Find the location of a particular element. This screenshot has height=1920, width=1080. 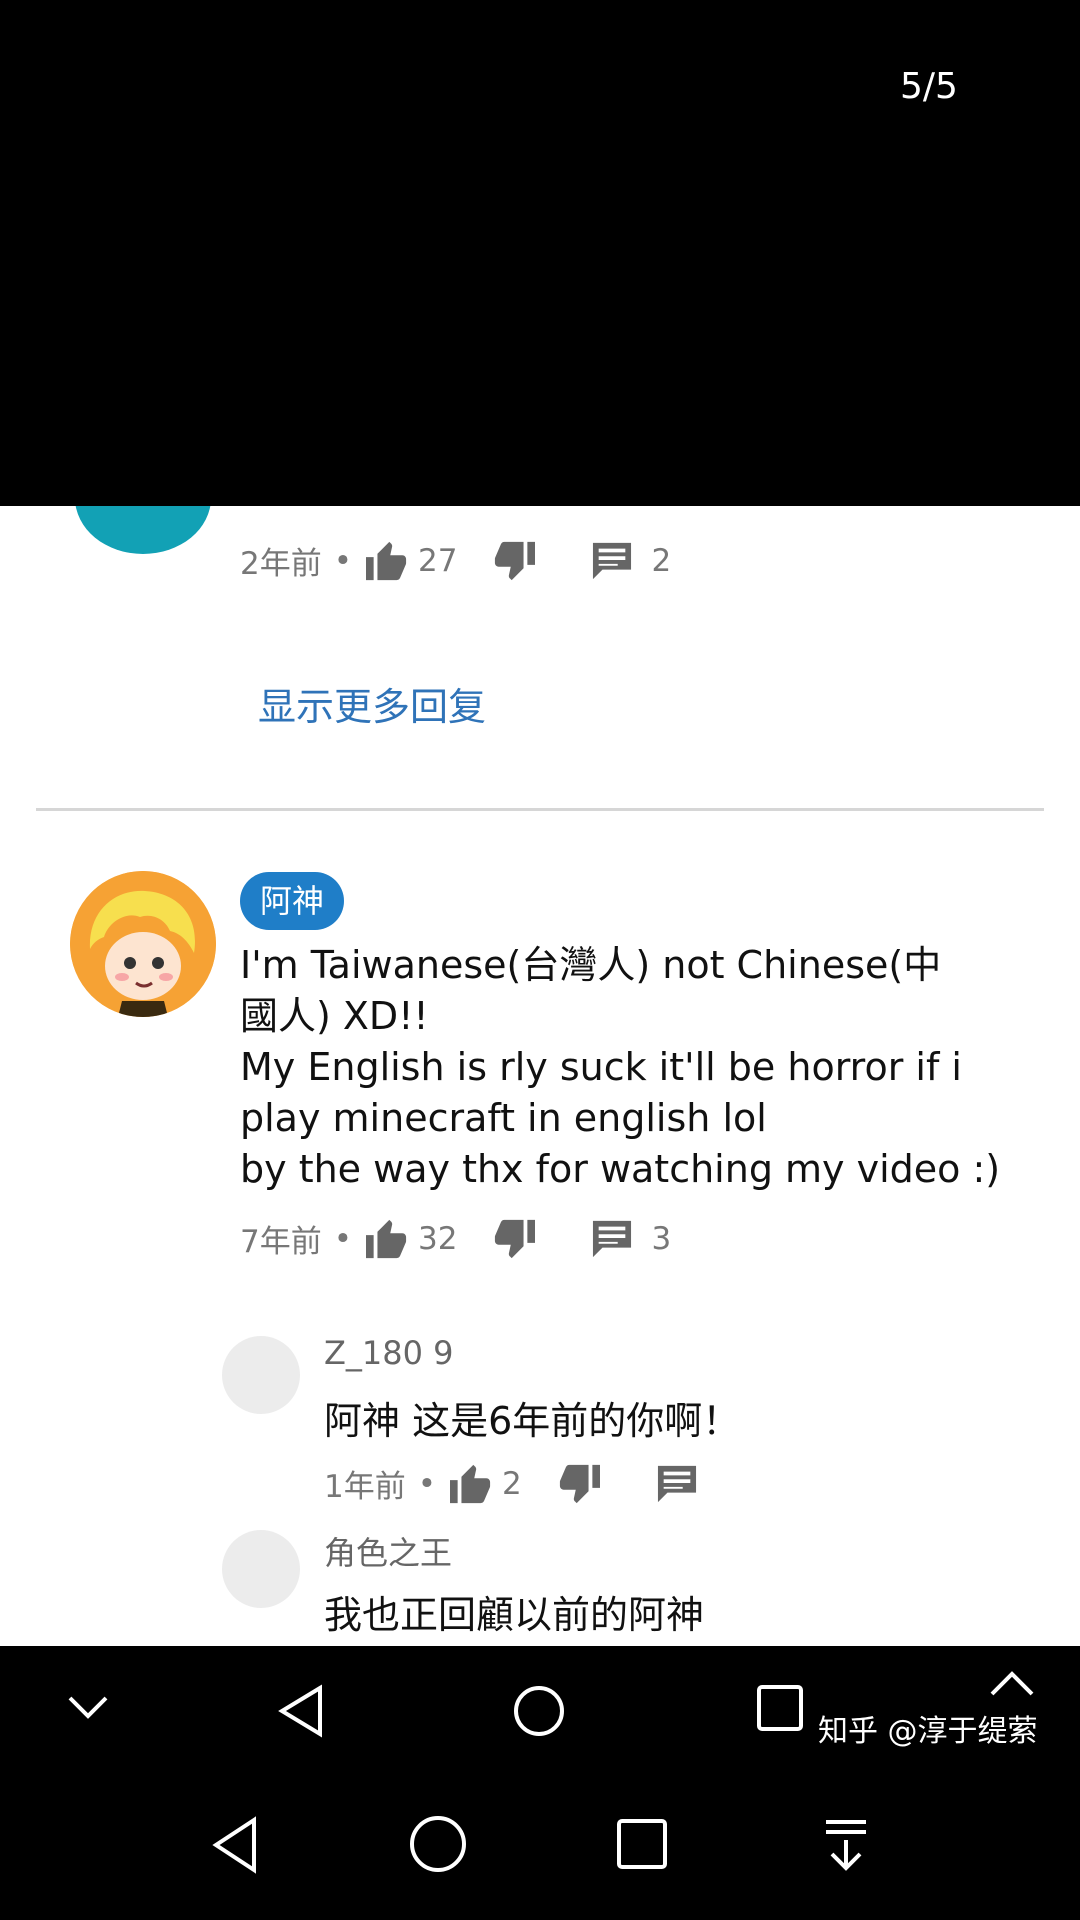

like-count: 2 is located at coordinates (512, 1483).